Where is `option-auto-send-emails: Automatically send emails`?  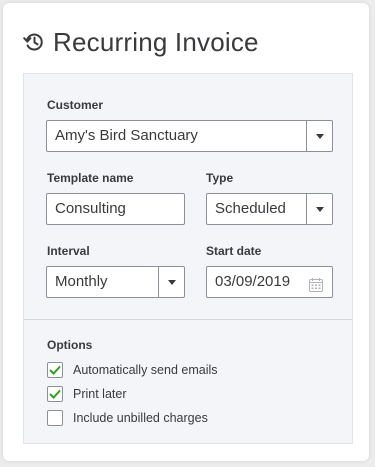
option-auto-send-emails: Automatically send emails is located at coordinates (132, 370).